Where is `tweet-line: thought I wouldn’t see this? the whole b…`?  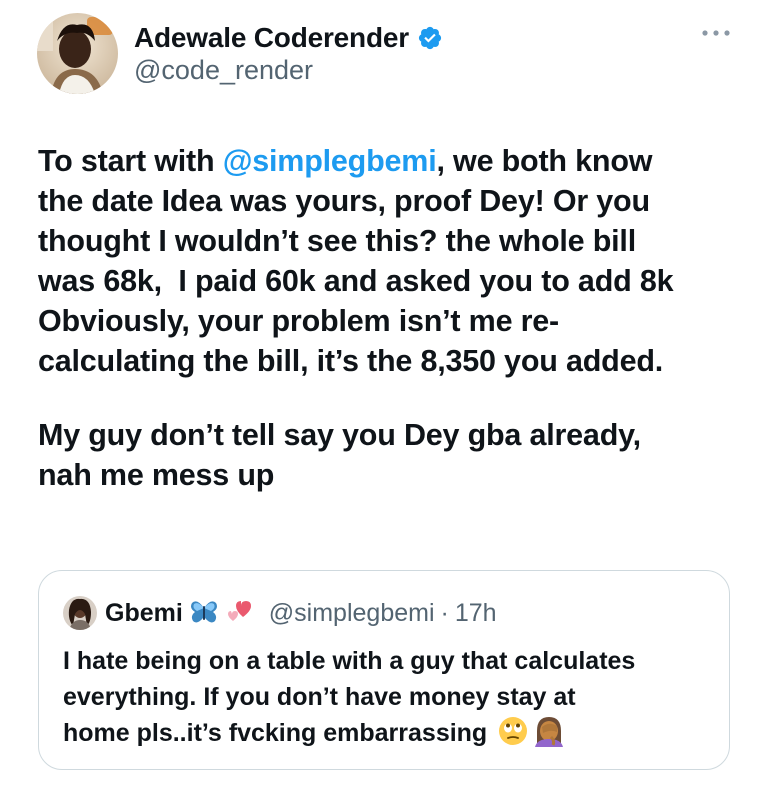
tweet-line: thought I wouldn’t see this? the whole b… is located at coordinates (337, 241).